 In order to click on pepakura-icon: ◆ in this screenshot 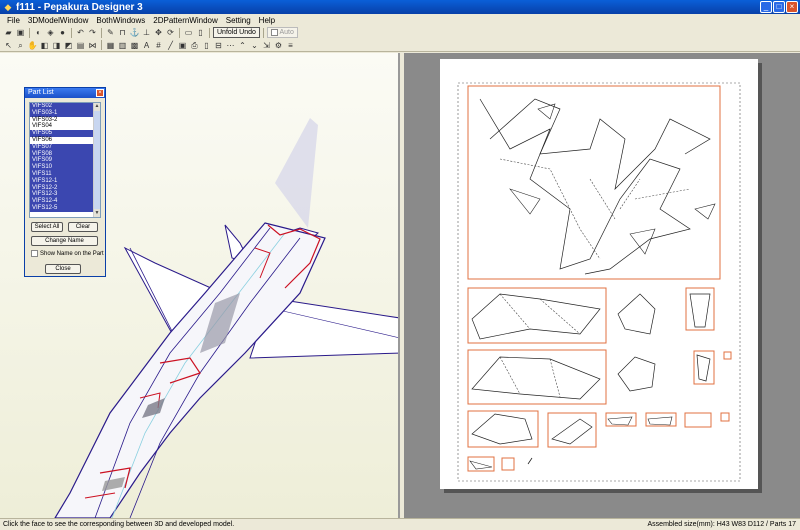, I will do `click(8, 7)`.